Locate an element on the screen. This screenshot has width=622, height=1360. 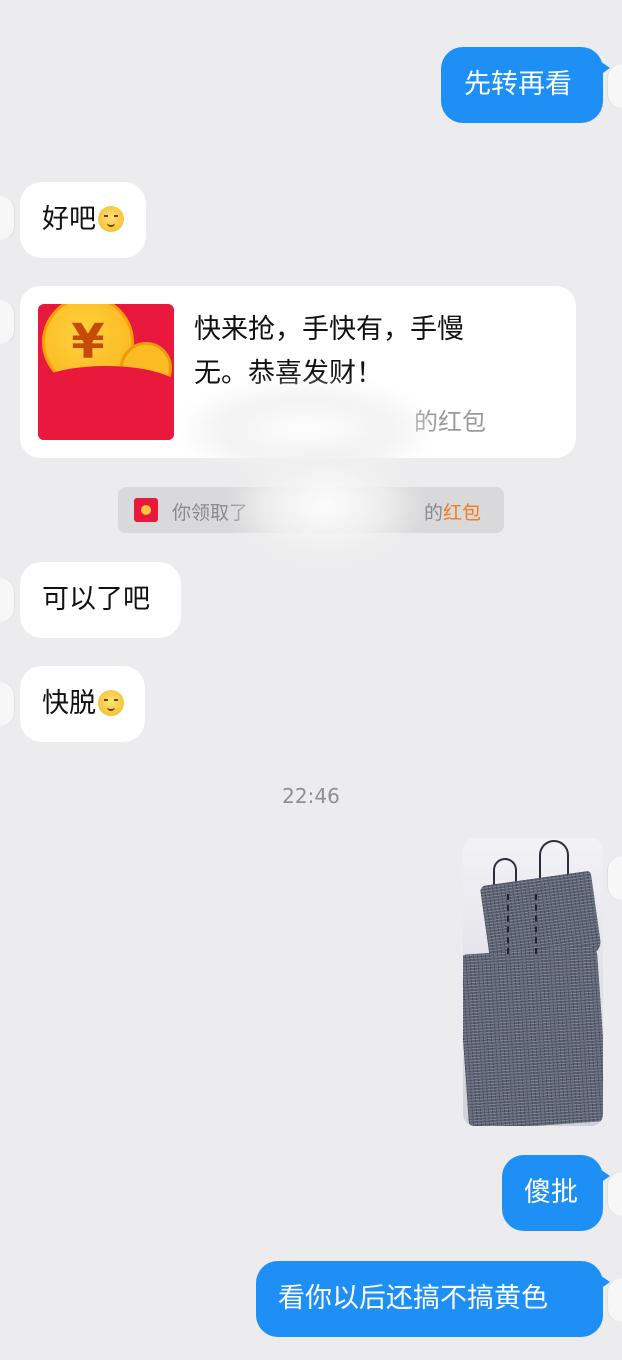
message-text: 快脱 is located at coordinates (69, 703).